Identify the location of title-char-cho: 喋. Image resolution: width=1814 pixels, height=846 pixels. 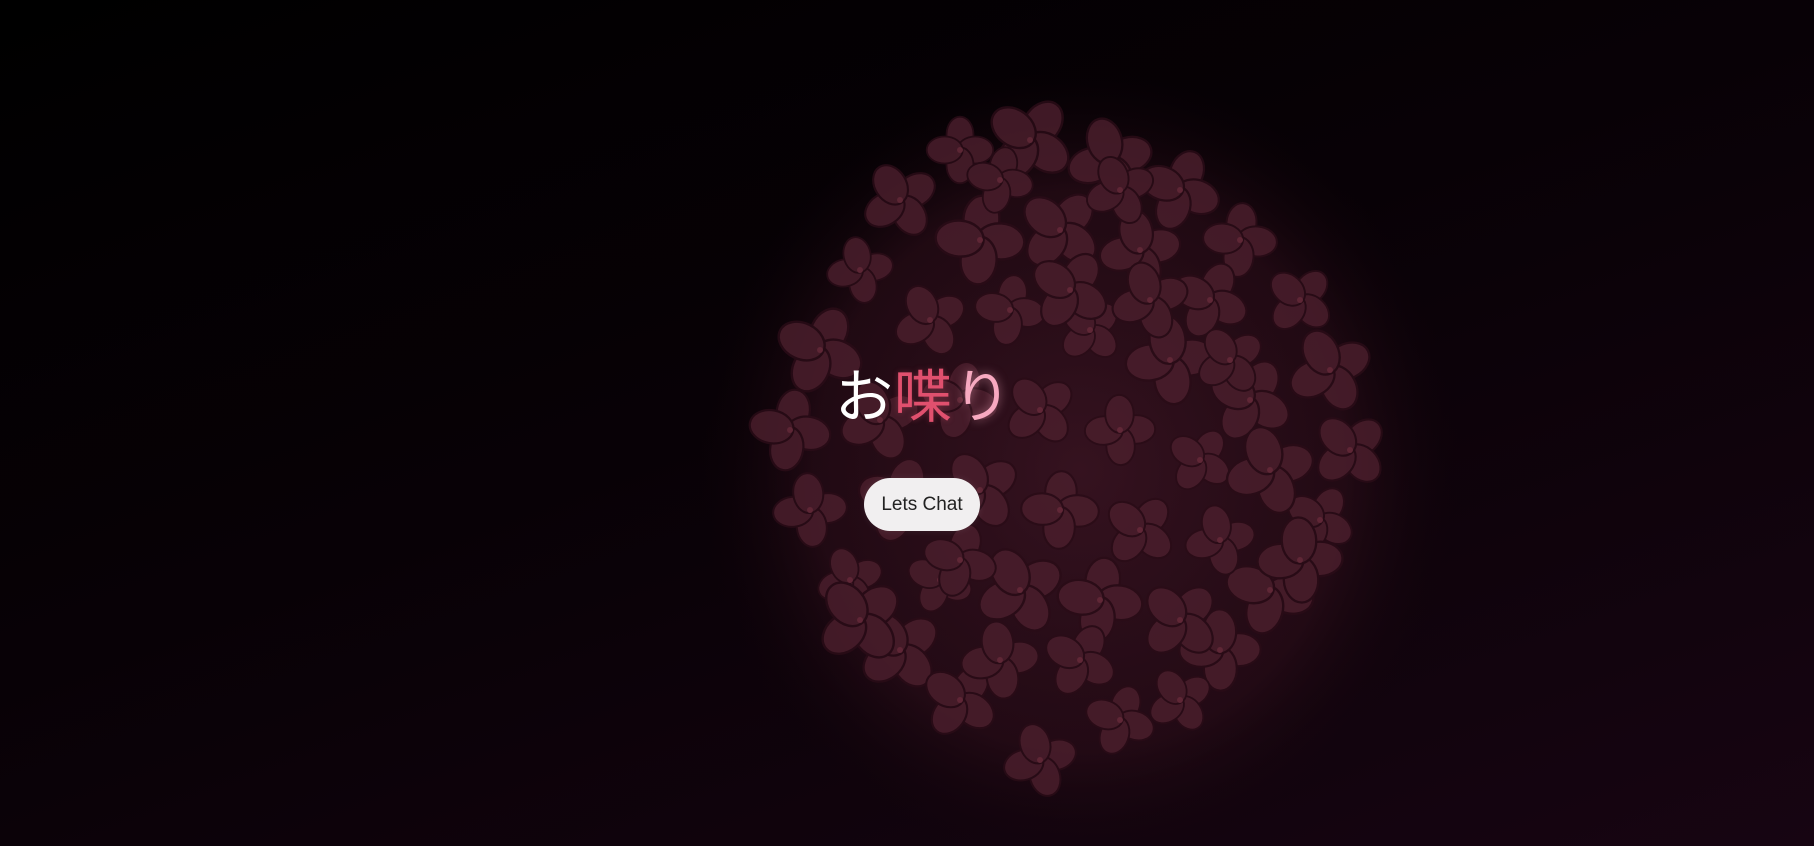
(924, 397).